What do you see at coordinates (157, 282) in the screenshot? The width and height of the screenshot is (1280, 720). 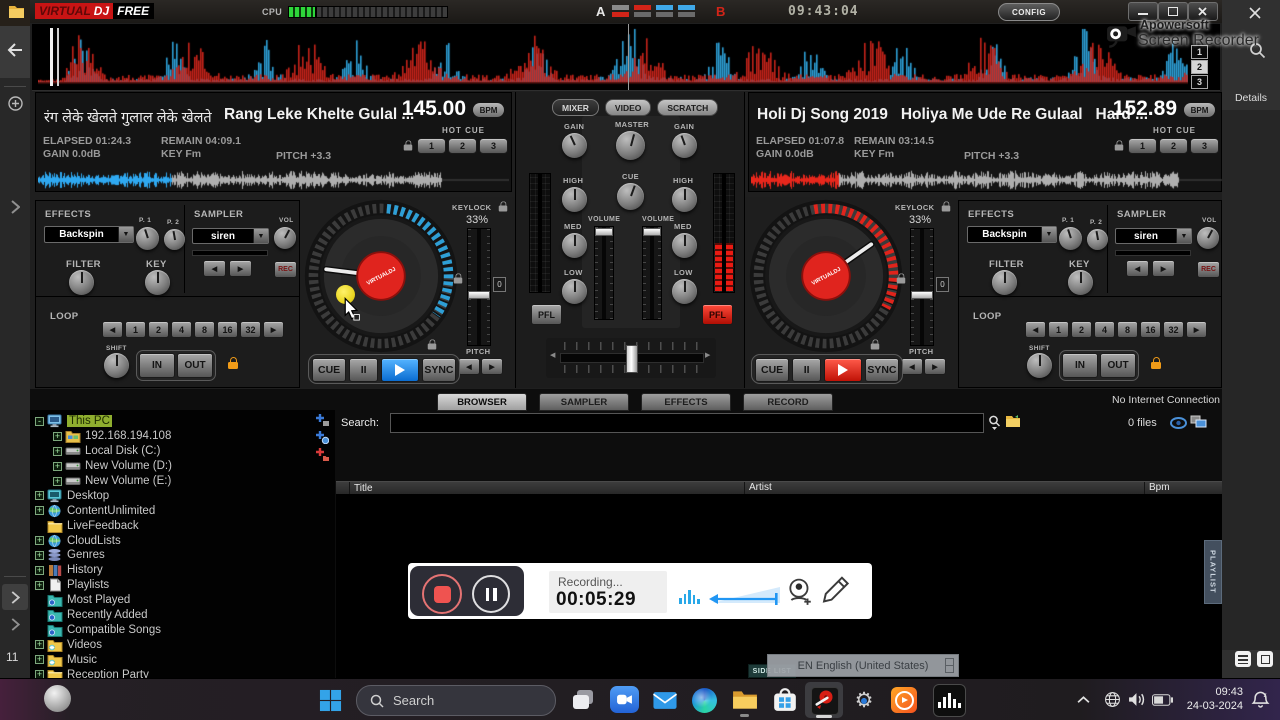 I see `key-knob` at bounding box center [157, 282].